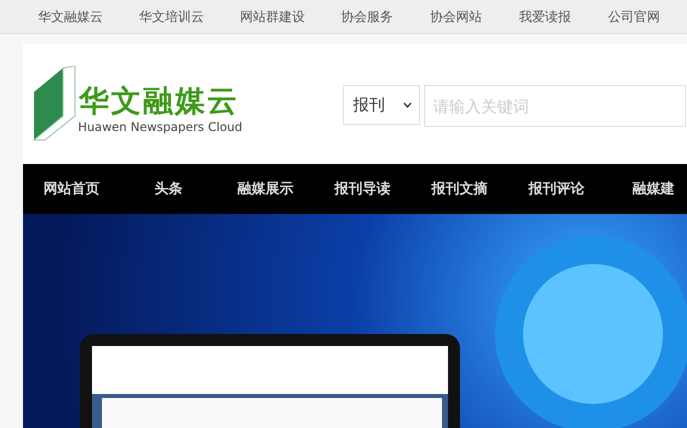  What do you see at coordinates (71, 189) in the screenshot?
I see `nav-item: 网站首页` at bounding box center [71, 189].